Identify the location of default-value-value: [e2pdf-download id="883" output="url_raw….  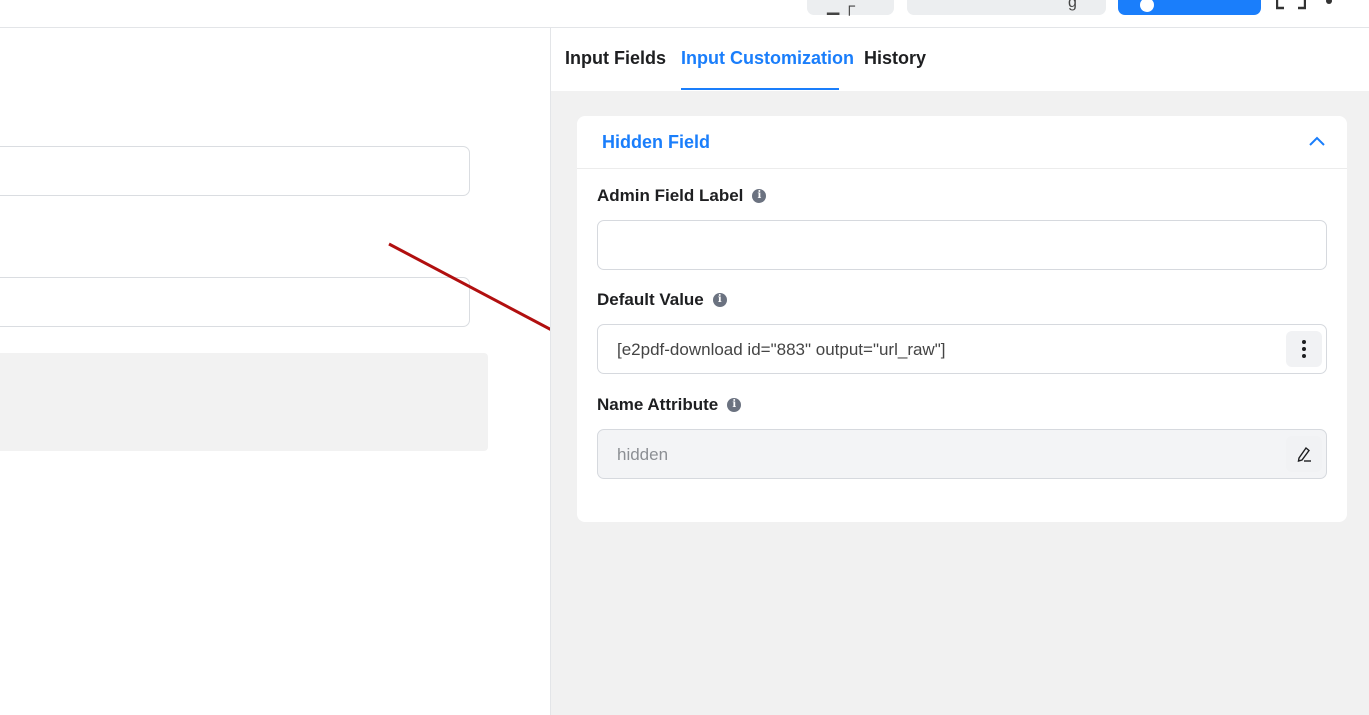
(781, 349).